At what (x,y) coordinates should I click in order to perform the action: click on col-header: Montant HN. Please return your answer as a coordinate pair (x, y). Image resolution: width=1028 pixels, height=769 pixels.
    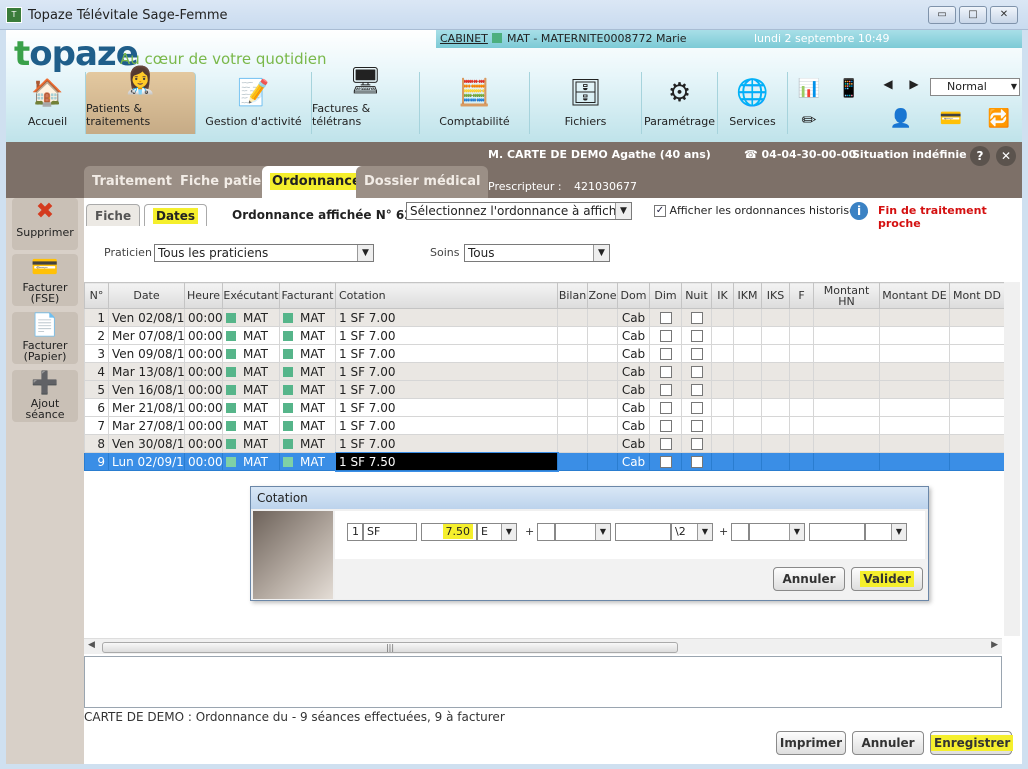
    Looking at the image, I should click on (846, 295).